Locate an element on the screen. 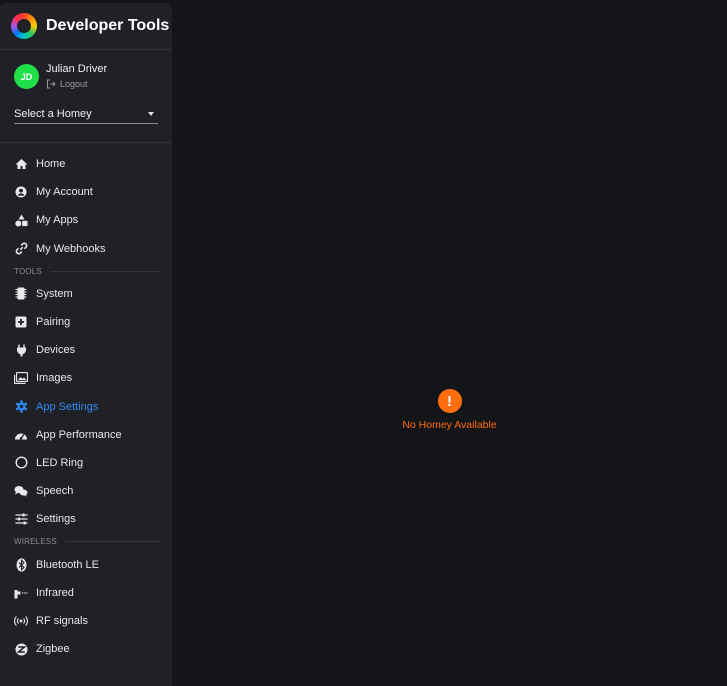 This screenshot has height=686, width=727. plus-box-icon is located at coordinates (21, 322).